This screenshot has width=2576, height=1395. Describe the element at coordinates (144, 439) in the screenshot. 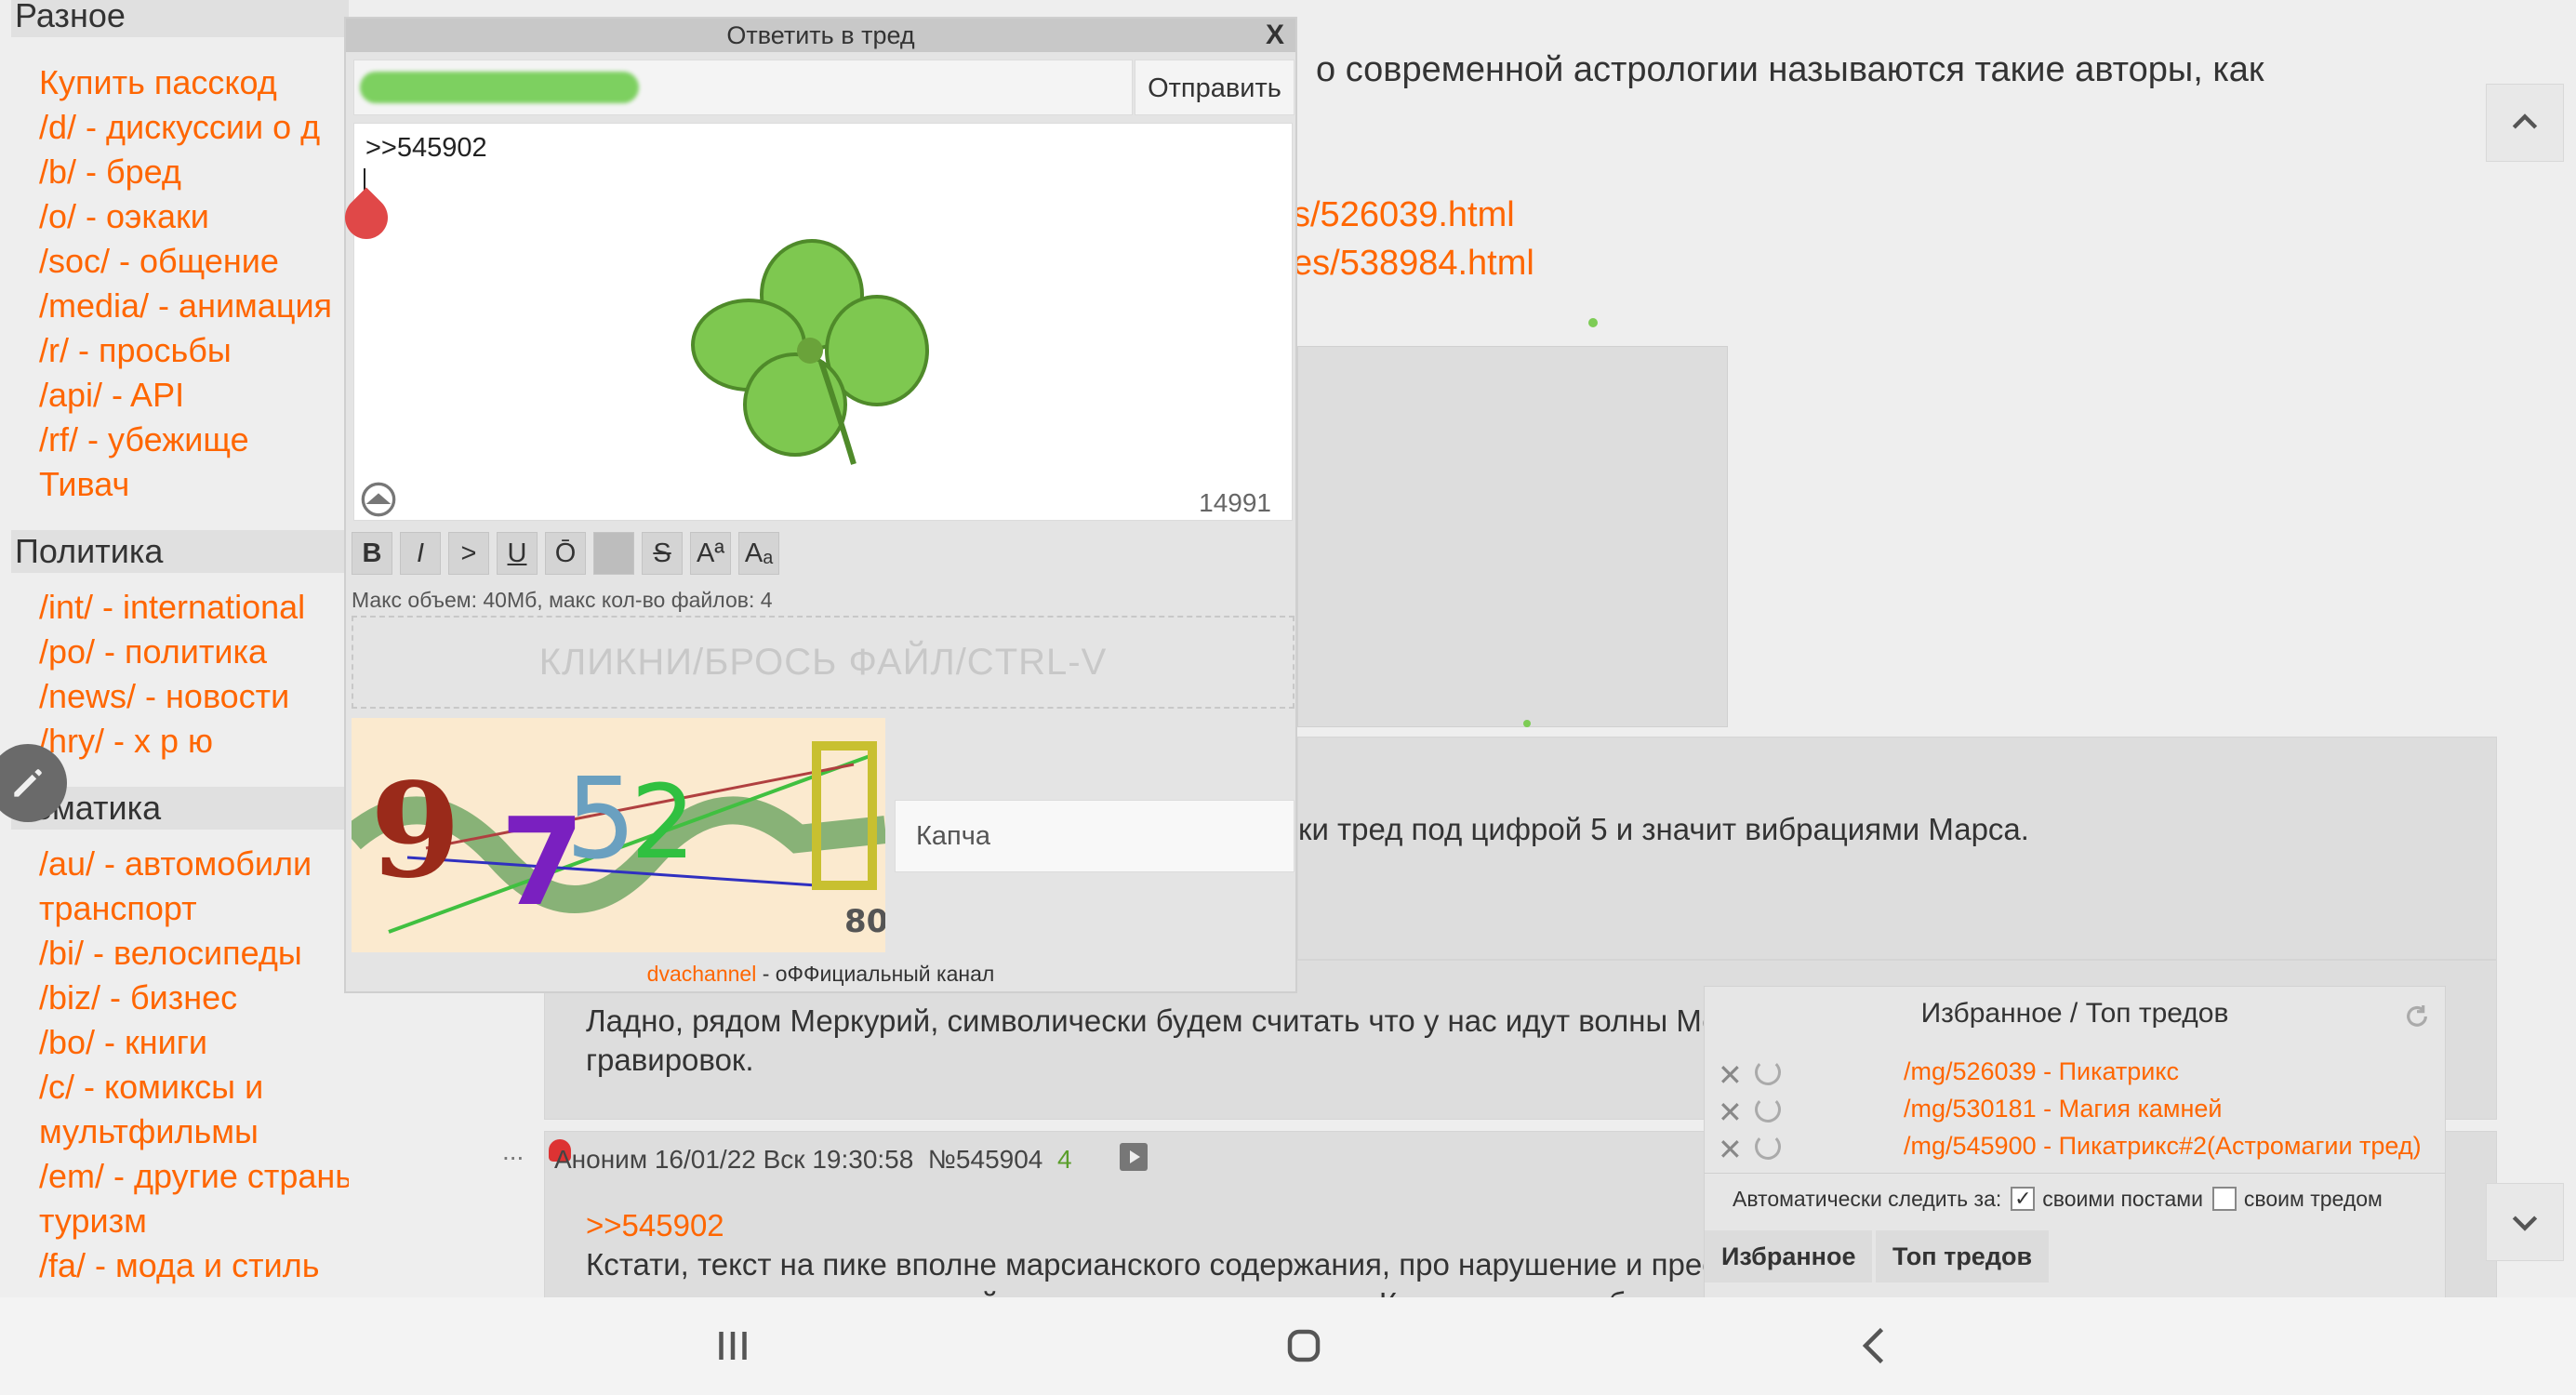

I see `menu-link: /rf/ - убежище` at that location.